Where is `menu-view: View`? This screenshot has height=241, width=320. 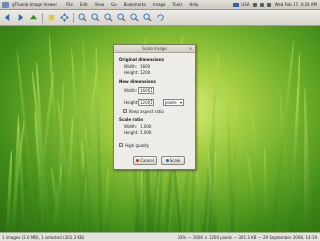 menu-view: View is located at coordinates (100, 4).